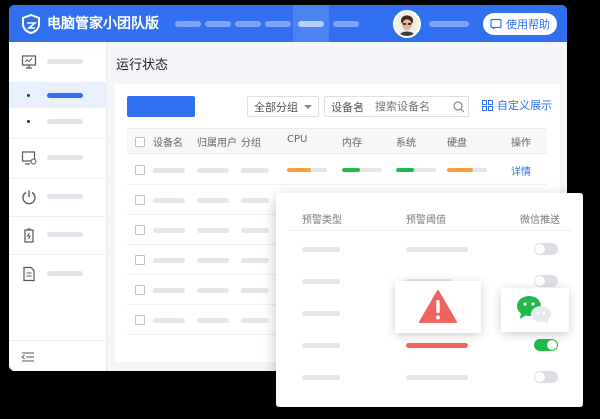 This screenshot has height=419, width=600. I want to click on column-header-cpu: CPU, so click(297, 139).